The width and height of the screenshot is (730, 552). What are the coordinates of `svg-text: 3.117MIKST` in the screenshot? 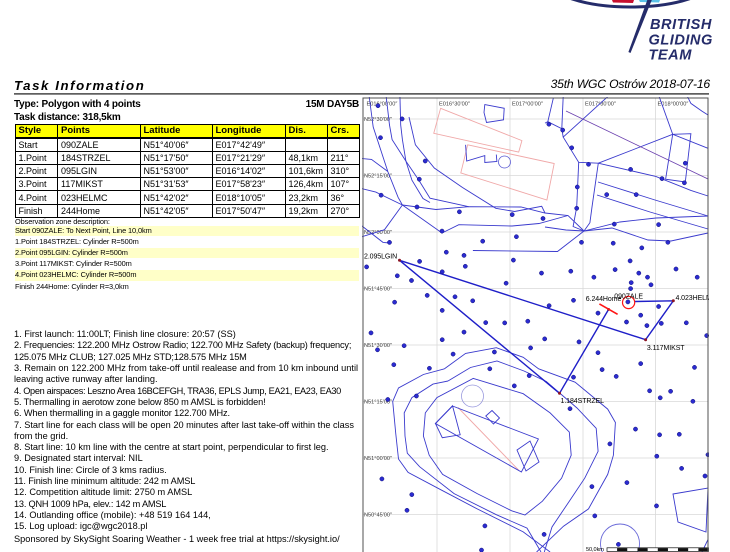 It's located at (666, 348).